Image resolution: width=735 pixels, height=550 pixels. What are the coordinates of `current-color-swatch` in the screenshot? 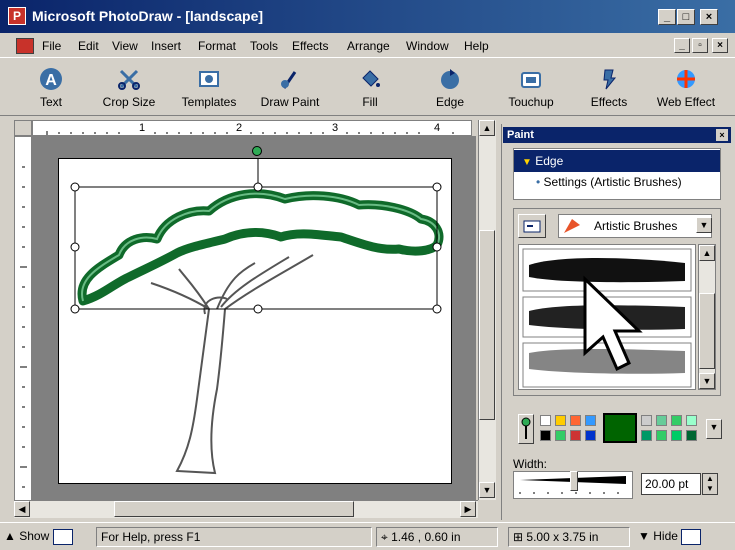 It's located at (620, 428).